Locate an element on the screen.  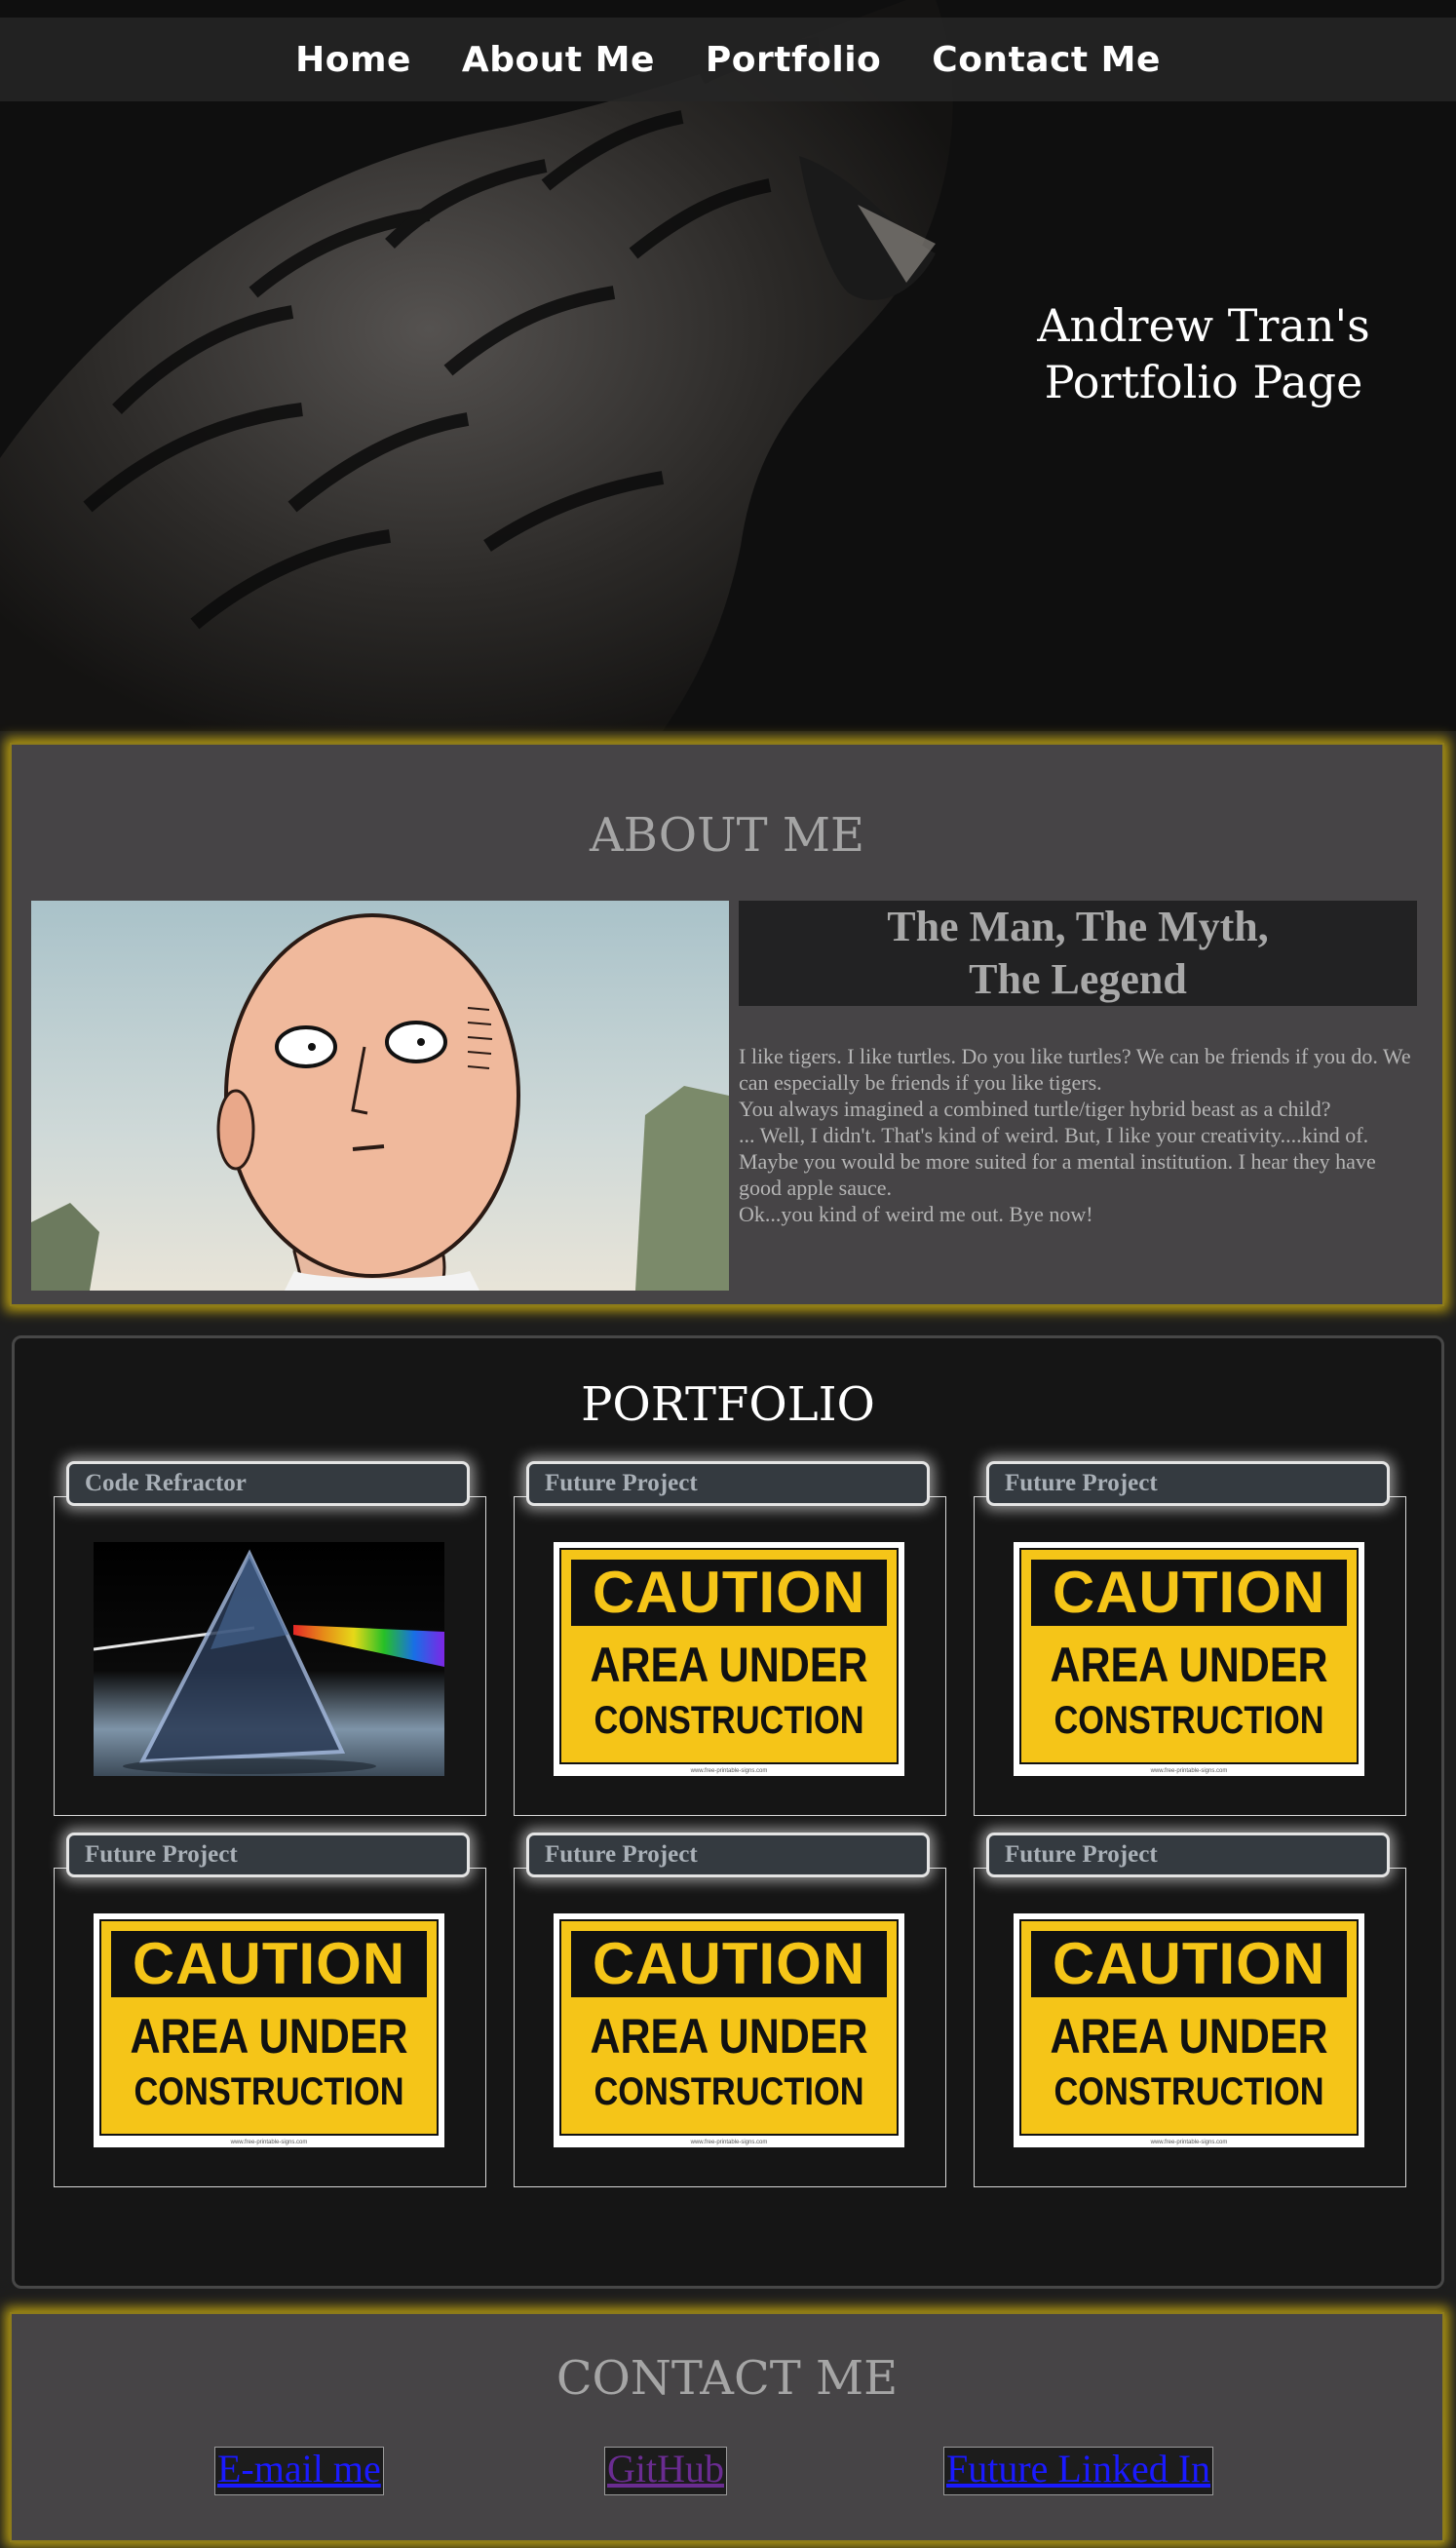
hero-title-line1: Andrew Tran's is located at coordinates (1203, 325).